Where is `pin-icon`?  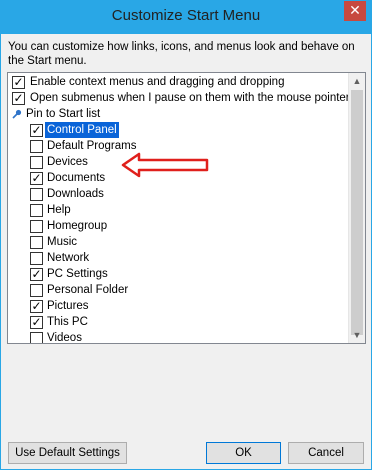
pin-icon is located at coordinates (17, 114).